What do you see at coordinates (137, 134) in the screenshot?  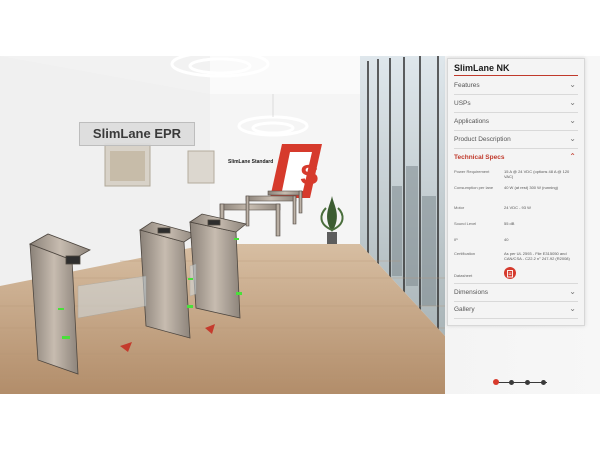 I see `product-label-slimlane-epr: SlimLane EPR` at bounding box center [137, 134].